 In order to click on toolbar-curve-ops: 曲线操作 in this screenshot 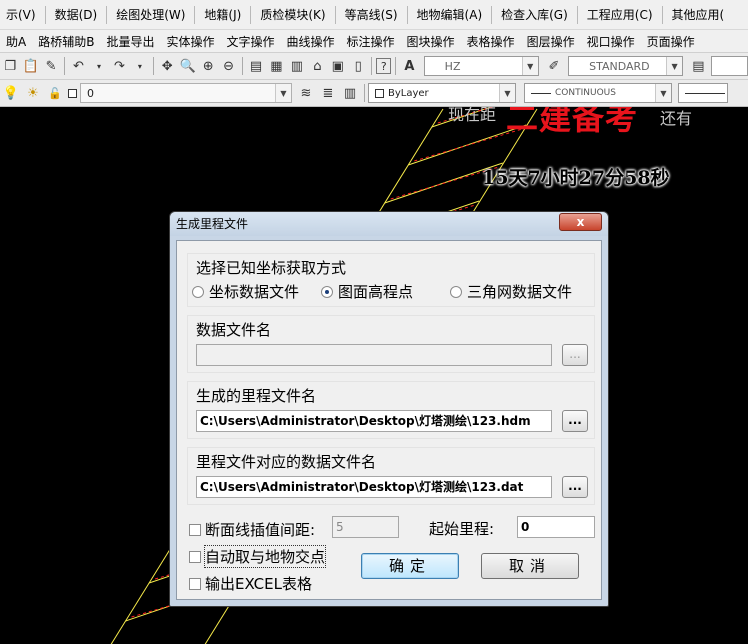, I will do `click(311, 41)`.